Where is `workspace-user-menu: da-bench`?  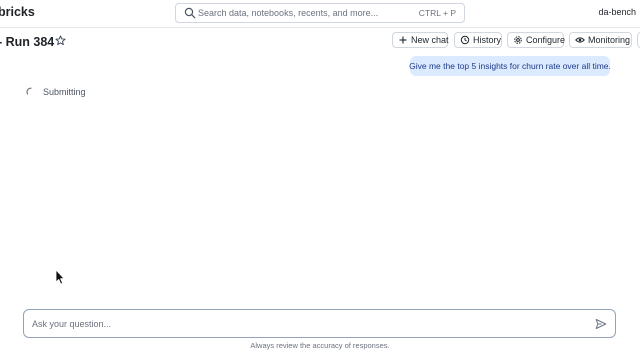 workspace-user-menu: da-bench is located at coordinates (617, 12).